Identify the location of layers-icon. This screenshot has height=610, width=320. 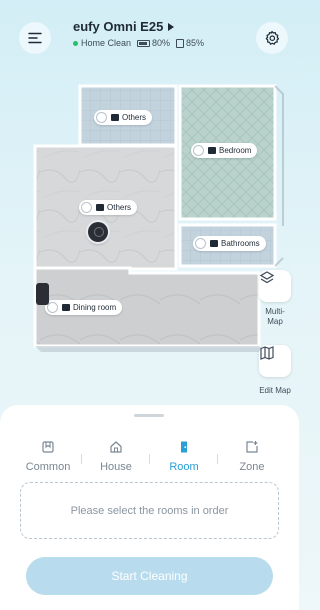
(267, 277).